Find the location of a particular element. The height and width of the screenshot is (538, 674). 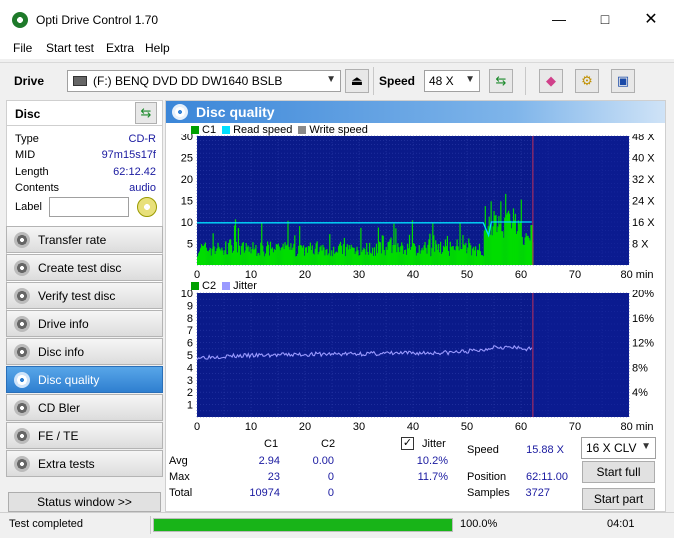

start-full-button: Start full is located at coordinates (618, 472).